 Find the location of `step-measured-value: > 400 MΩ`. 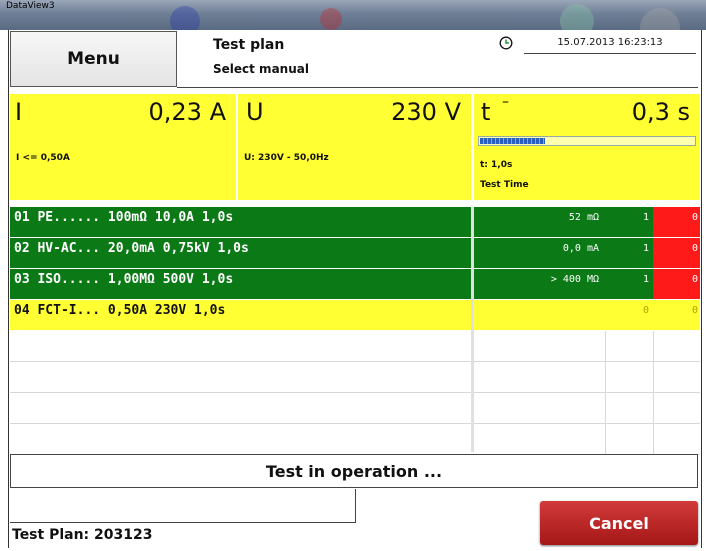

step-measured-value: > 400 MΩ is located at coordinates (539, 284).